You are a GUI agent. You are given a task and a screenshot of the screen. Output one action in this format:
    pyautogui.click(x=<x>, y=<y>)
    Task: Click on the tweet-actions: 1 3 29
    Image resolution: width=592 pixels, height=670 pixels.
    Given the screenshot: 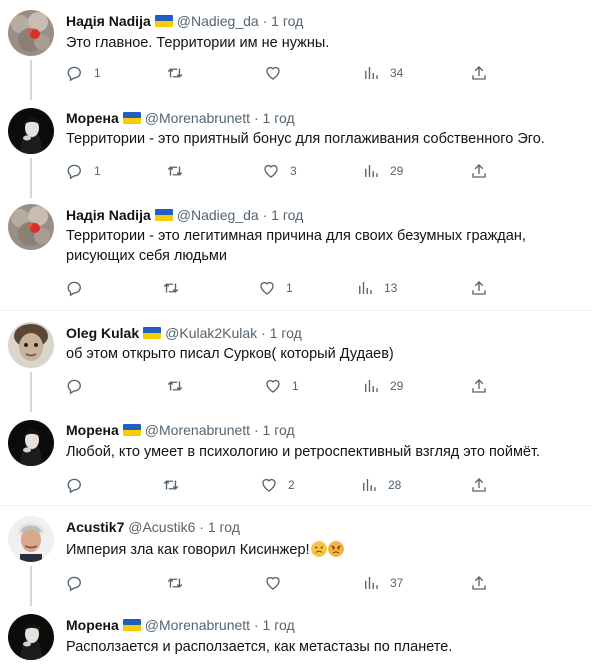 What is the action you would take?
    pyautogui.click(x=281, y=171)
    